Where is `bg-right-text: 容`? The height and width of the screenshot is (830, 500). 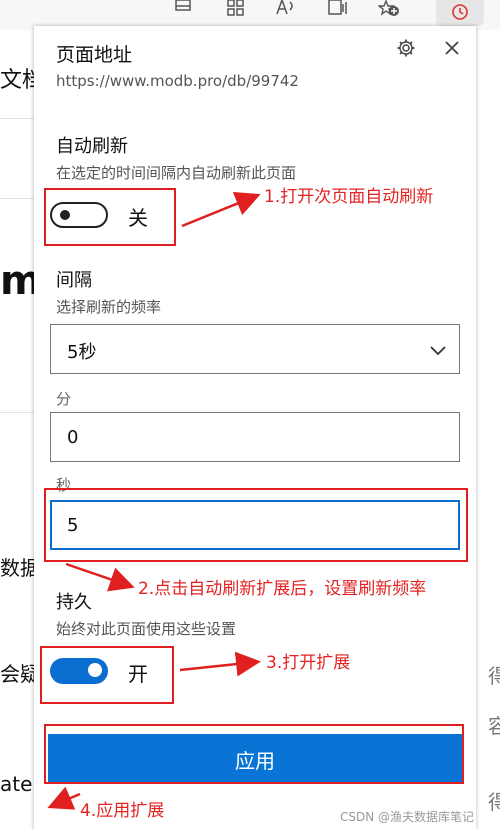
bg-right-text: 容 is located at coordinates (494, 726).